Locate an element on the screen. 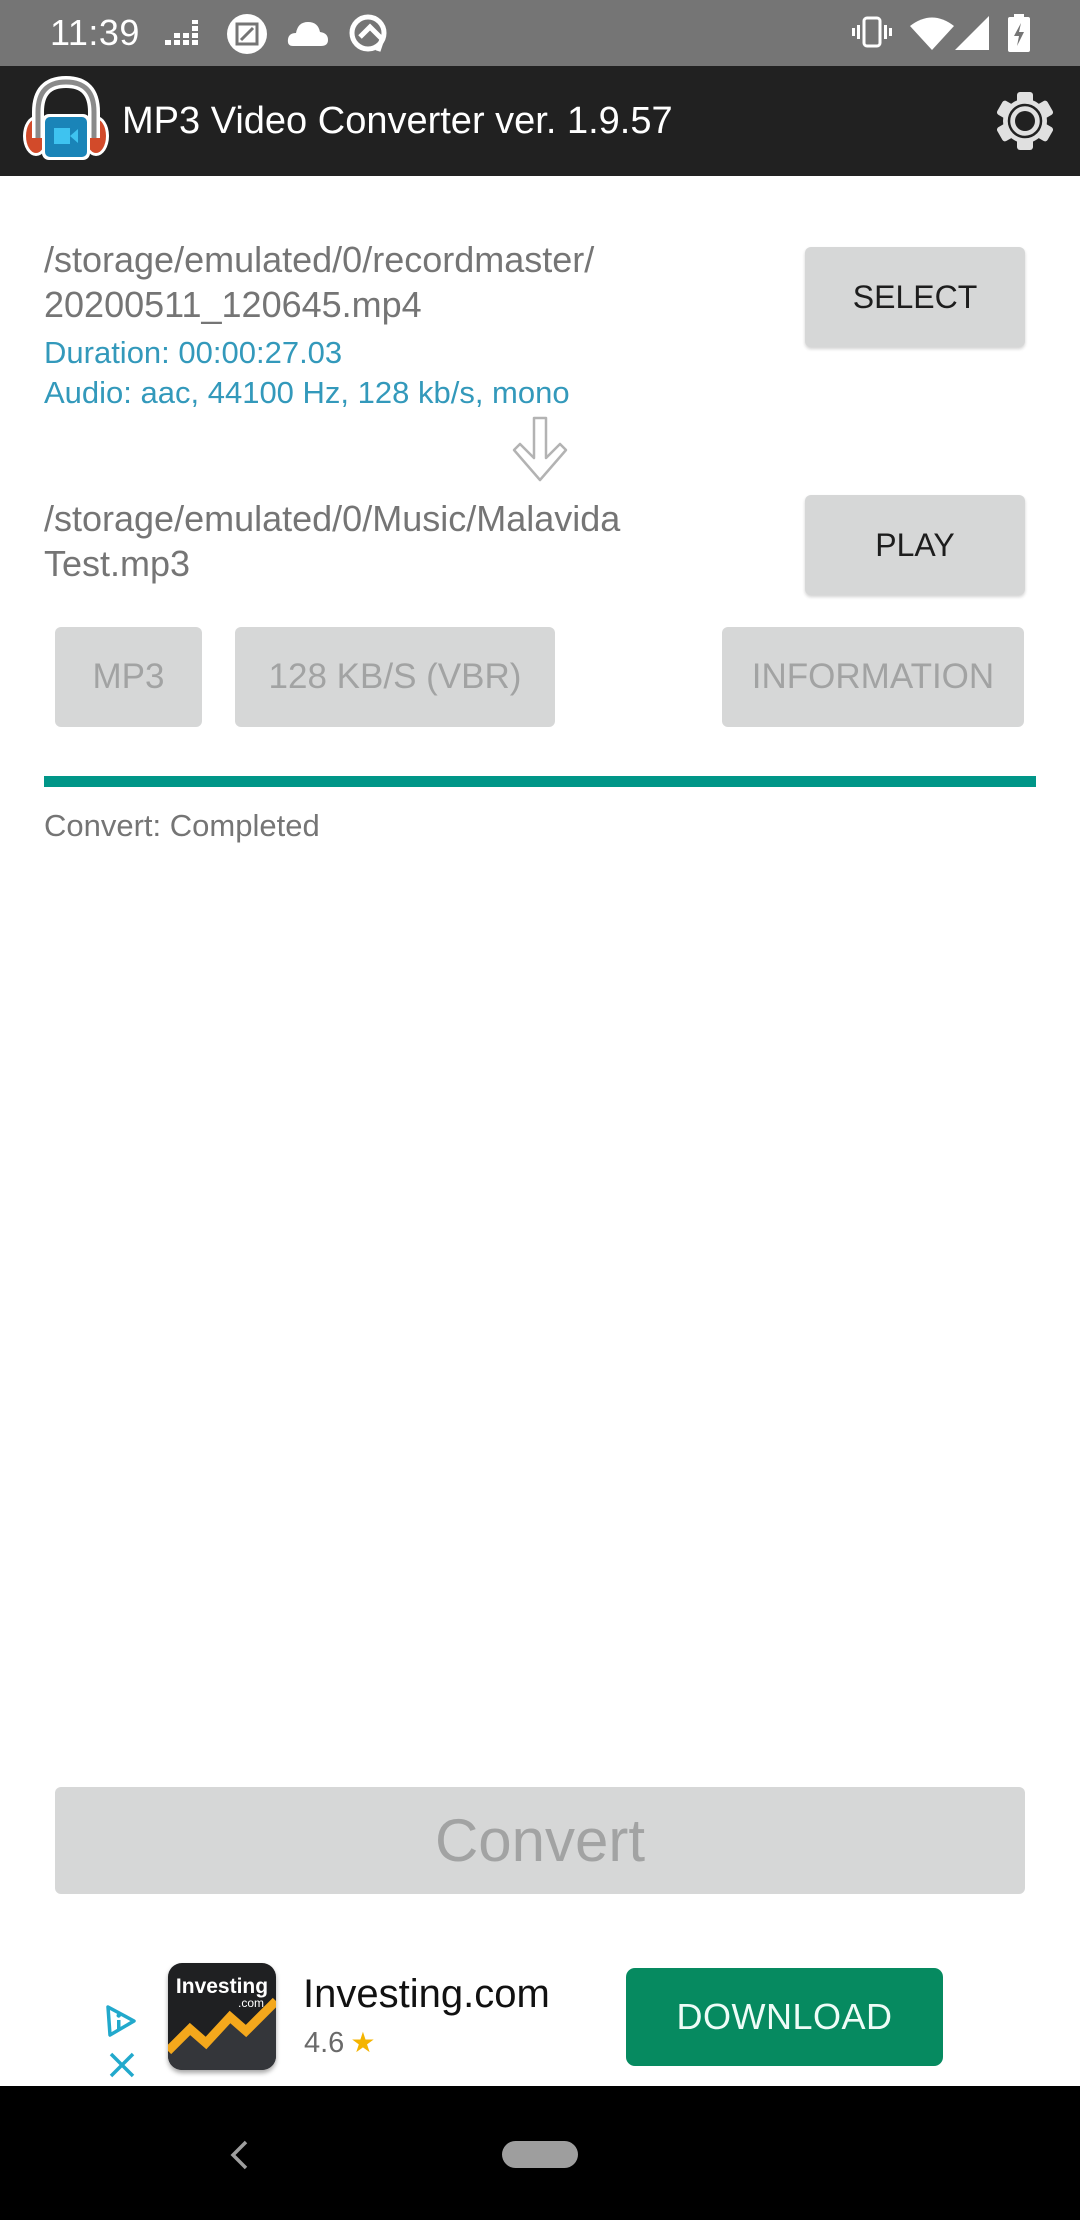  ad-rating: 4.6 ★ is located at coordinates (339, 2043).